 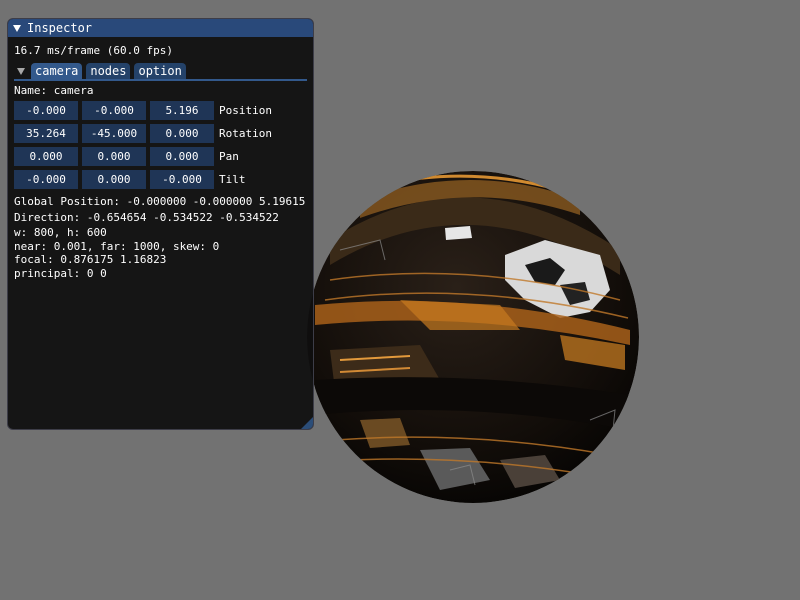 What do you see at coordinates (60, 273) in the screenshot?
I see `principal-readout: principal: 0 0` at bounding box center [60, 273].